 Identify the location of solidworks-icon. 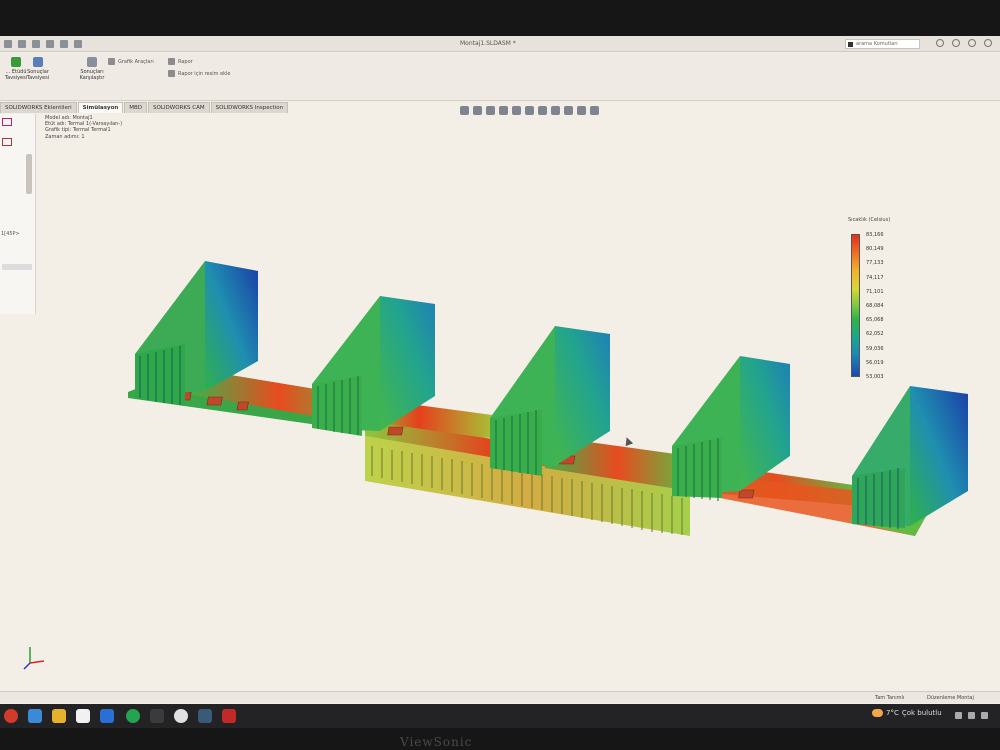
(229, 716).